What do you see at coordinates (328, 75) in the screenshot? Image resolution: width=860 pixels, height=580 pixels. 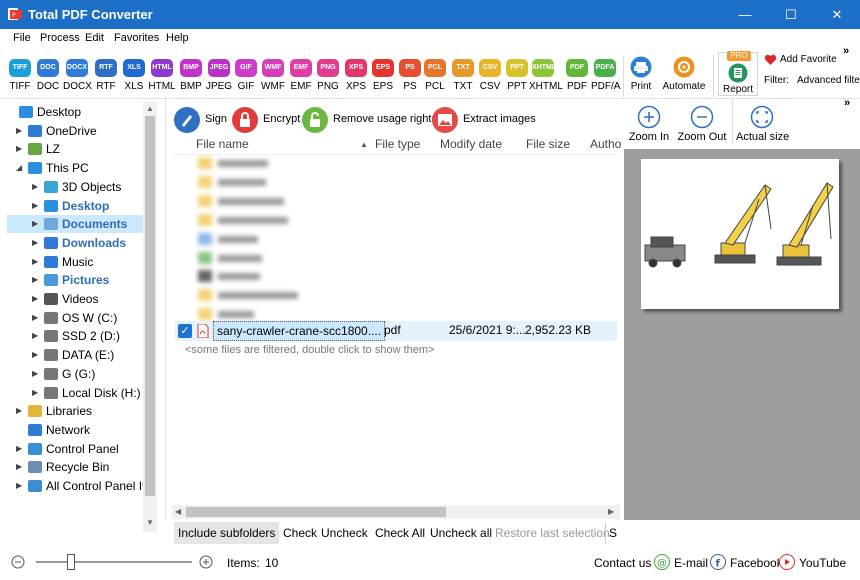 I see `format-png-button: PNG PNG` at bounding box center [328, 75].